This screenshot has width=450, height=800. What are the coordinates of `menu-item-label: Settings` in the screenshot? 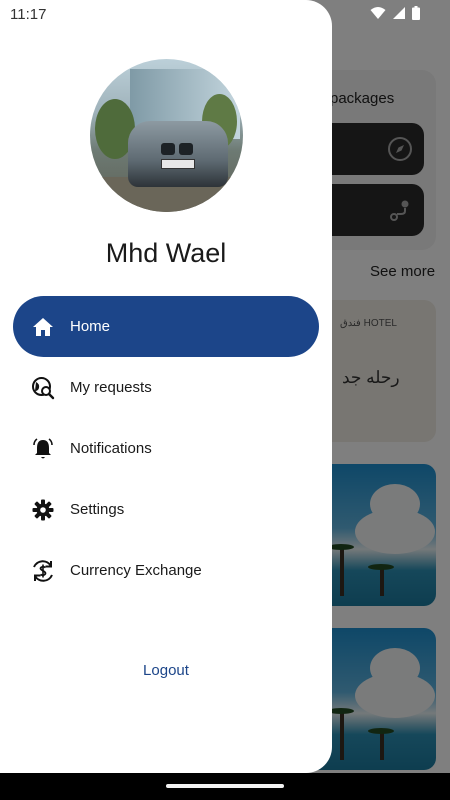 It's located at (97, 509).